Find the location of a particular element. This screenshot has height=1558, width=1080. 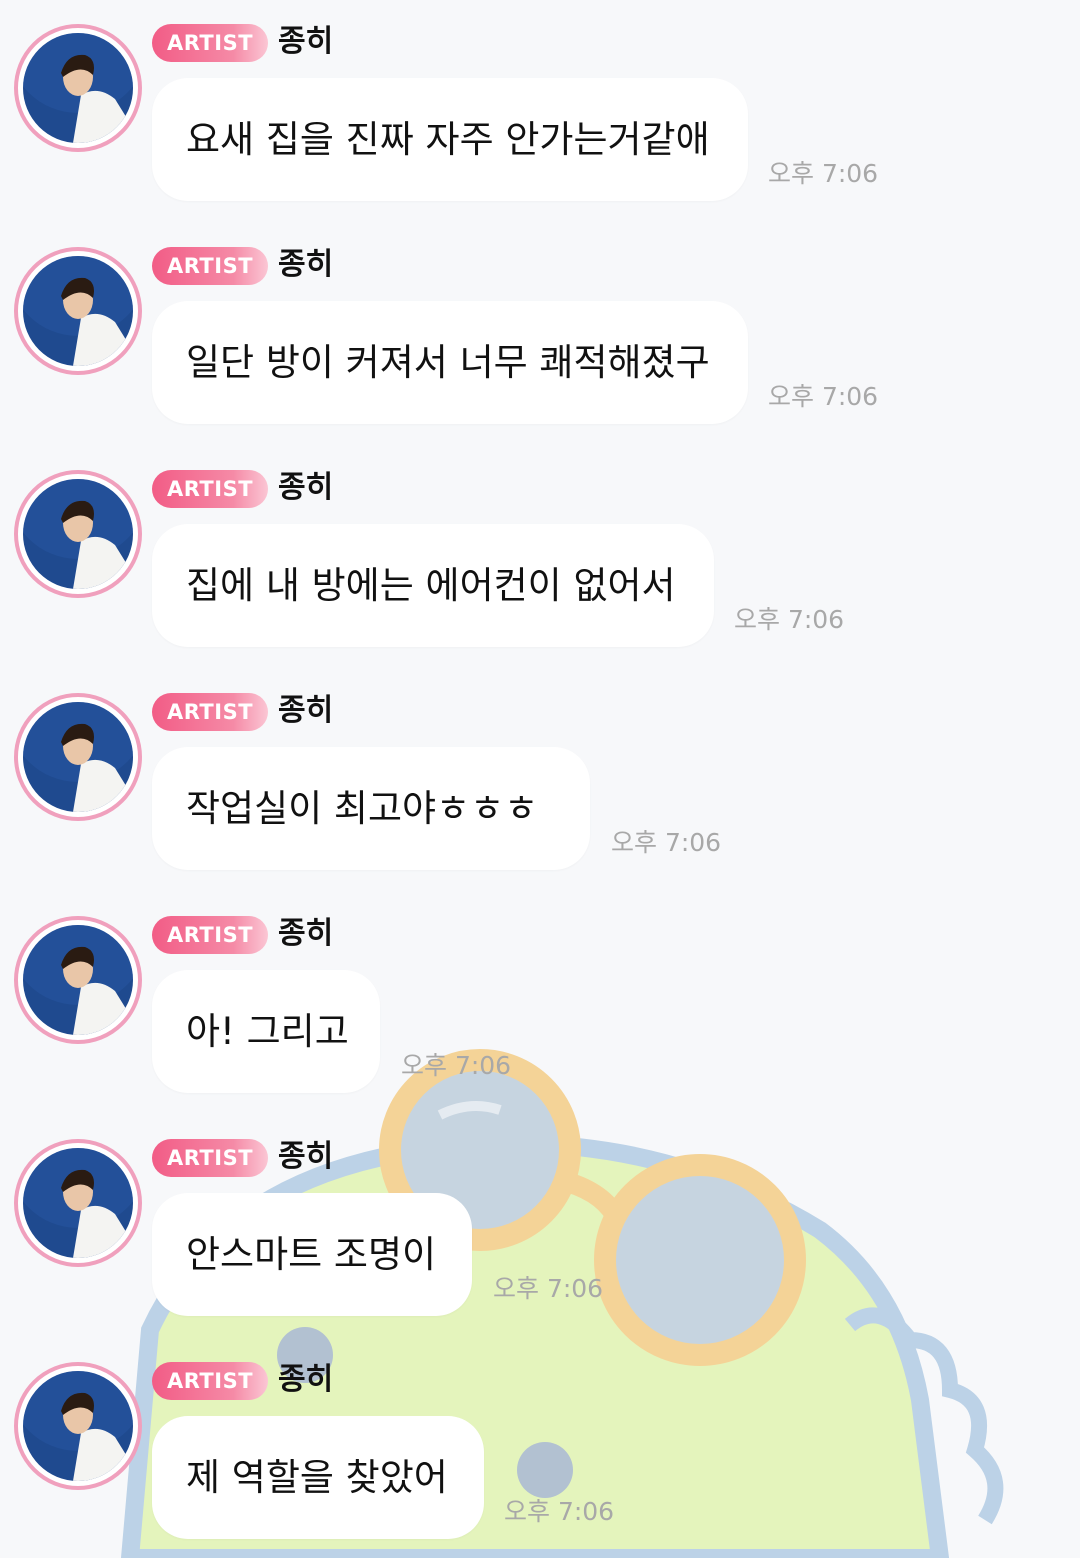

chat-message: ARTIST 종히 집에 내 방에는 에어컨이 없어서 오후 7:06 is located at coordinates (540, 557).